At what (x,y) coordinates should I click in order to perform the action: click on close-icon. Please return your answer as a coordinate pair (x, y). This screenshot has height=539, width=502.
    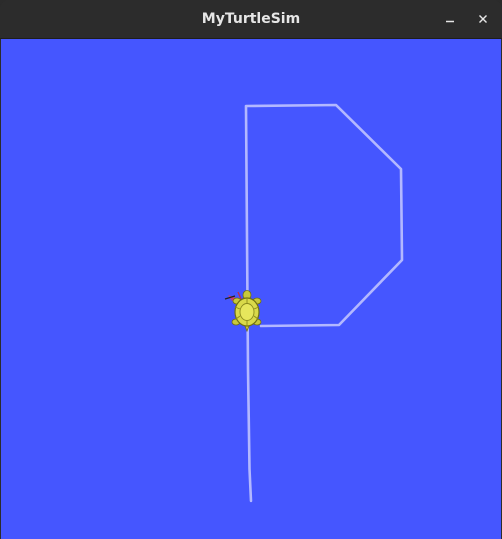
    Looking at the image, I should click on (483, 19).